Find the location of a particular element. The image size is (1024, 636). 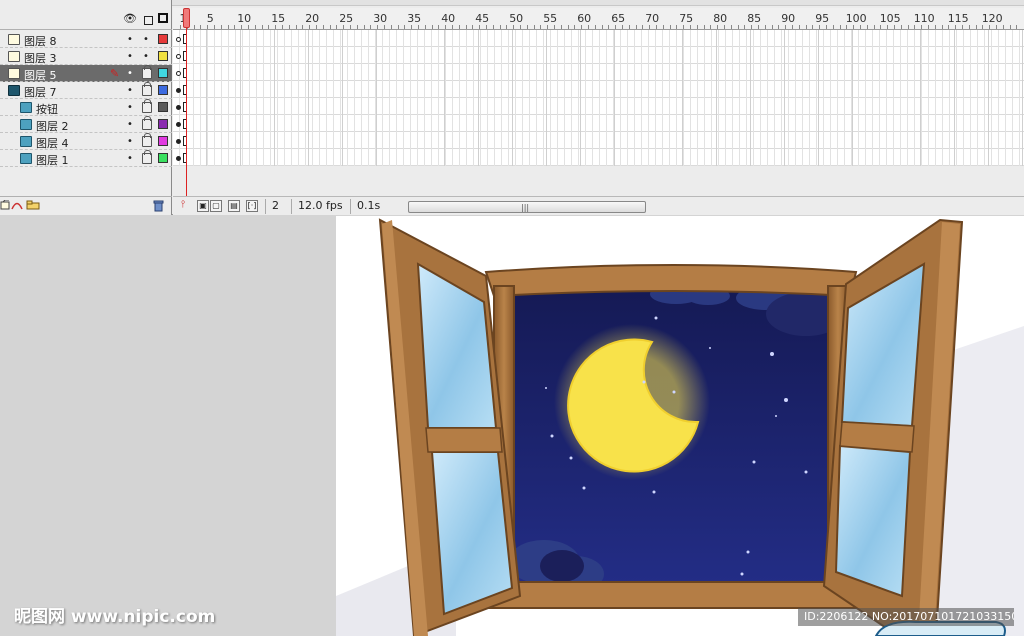

ruler-tick-label: 15 is located at coordinates (278, 18).